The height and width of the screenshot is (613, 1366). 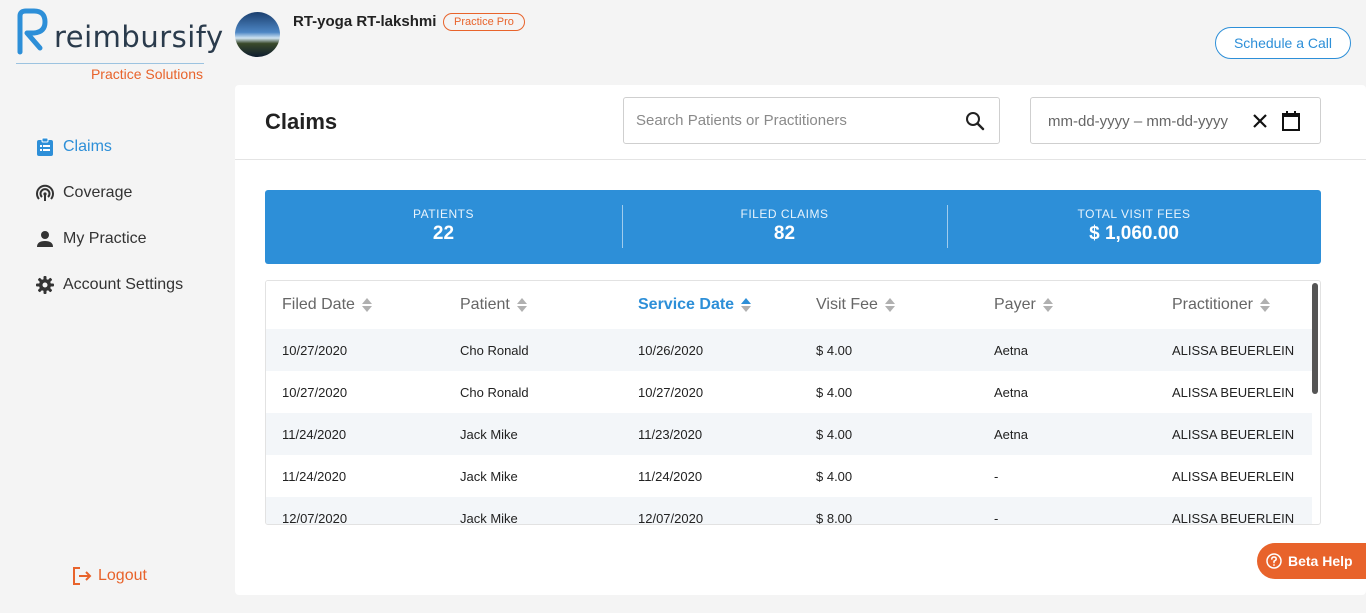 I want to click on scrollbar-thumb, so click(x=1315, y=338).